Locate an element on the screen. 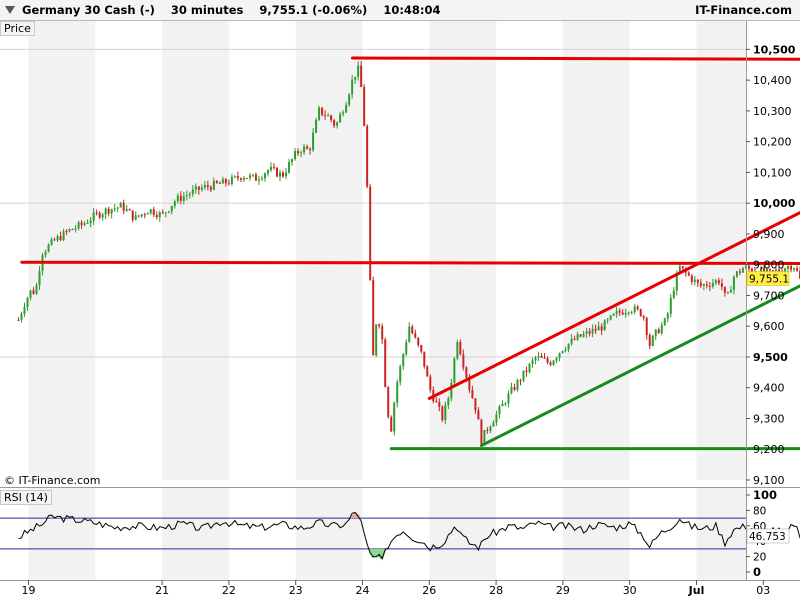 This screenshot has width=800, height=600. rsi-tick-label: 100 is located at coordinates (765, 495).